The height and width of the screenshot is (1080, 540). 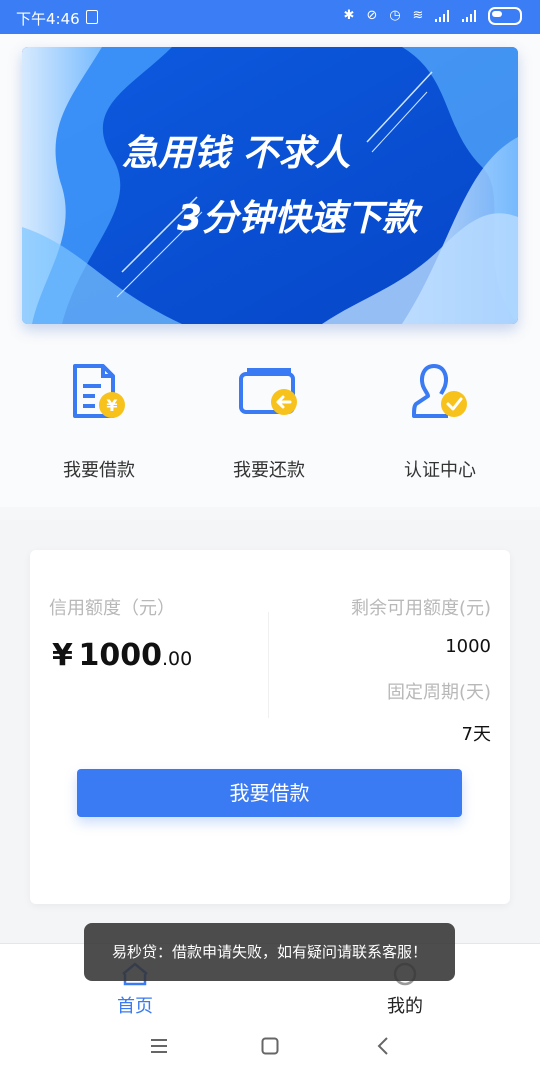 I want to click on fixed-period-label: 固定周期(天), so click(x=438, y=692).